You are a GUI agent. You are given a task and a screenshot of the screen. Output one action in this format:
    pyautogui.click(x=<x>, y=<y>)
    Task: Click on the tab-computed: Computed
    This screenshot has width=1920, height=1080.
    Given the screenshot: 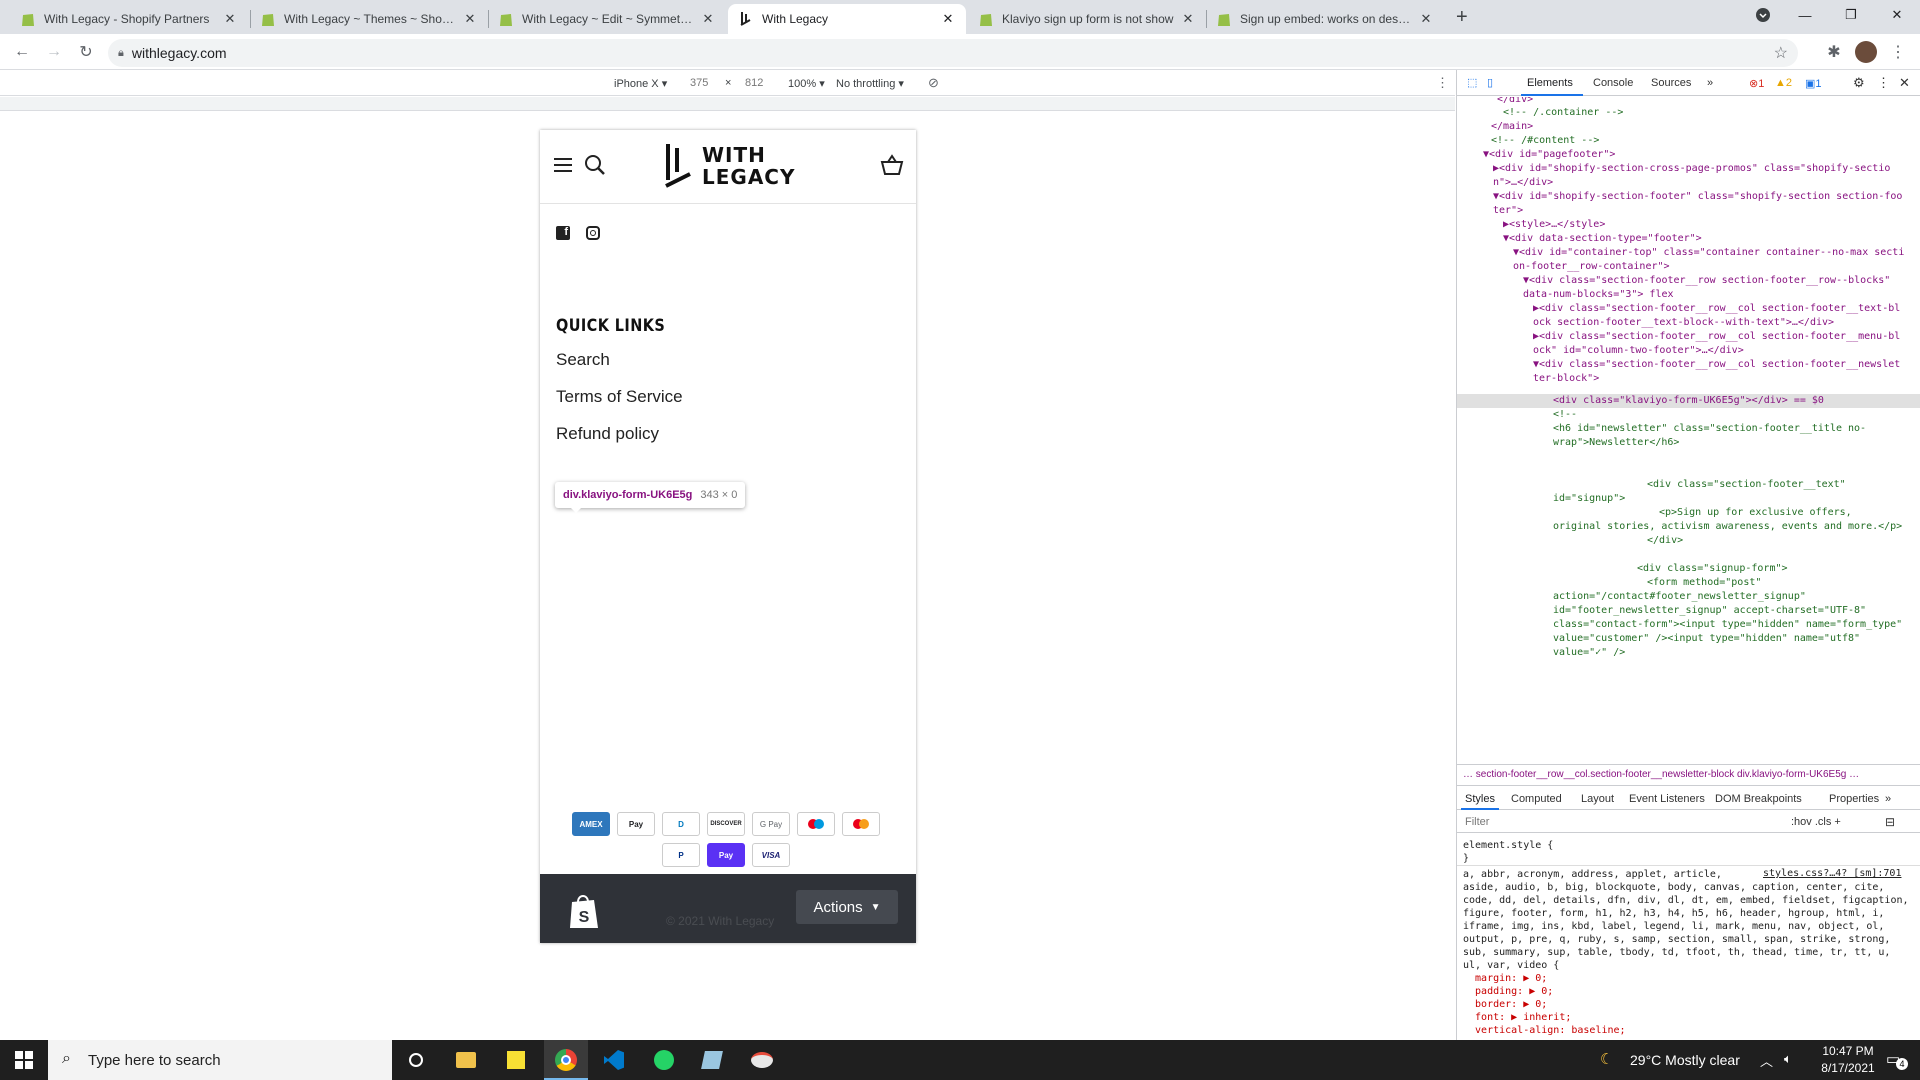 What is the action you would take?
    pyautogui.click(x=1536, y=799)
    